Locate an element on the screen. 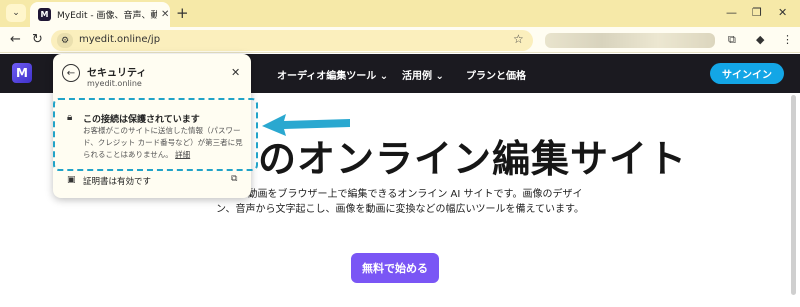  minimize-icon: — is located at coordinates (731, 12).